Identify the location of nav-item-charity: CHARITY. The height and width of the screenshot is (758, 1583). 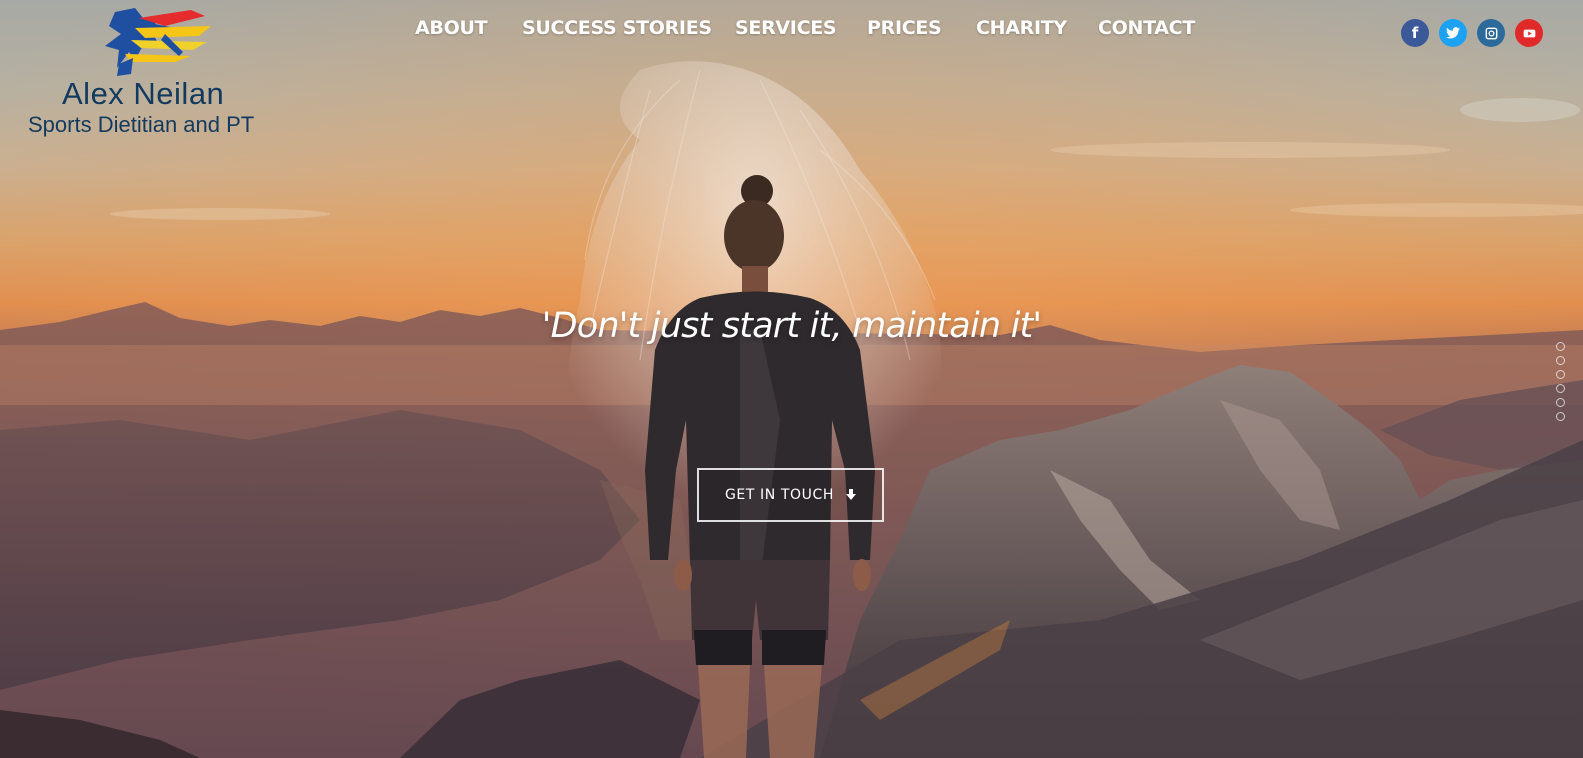
(1021, 28).